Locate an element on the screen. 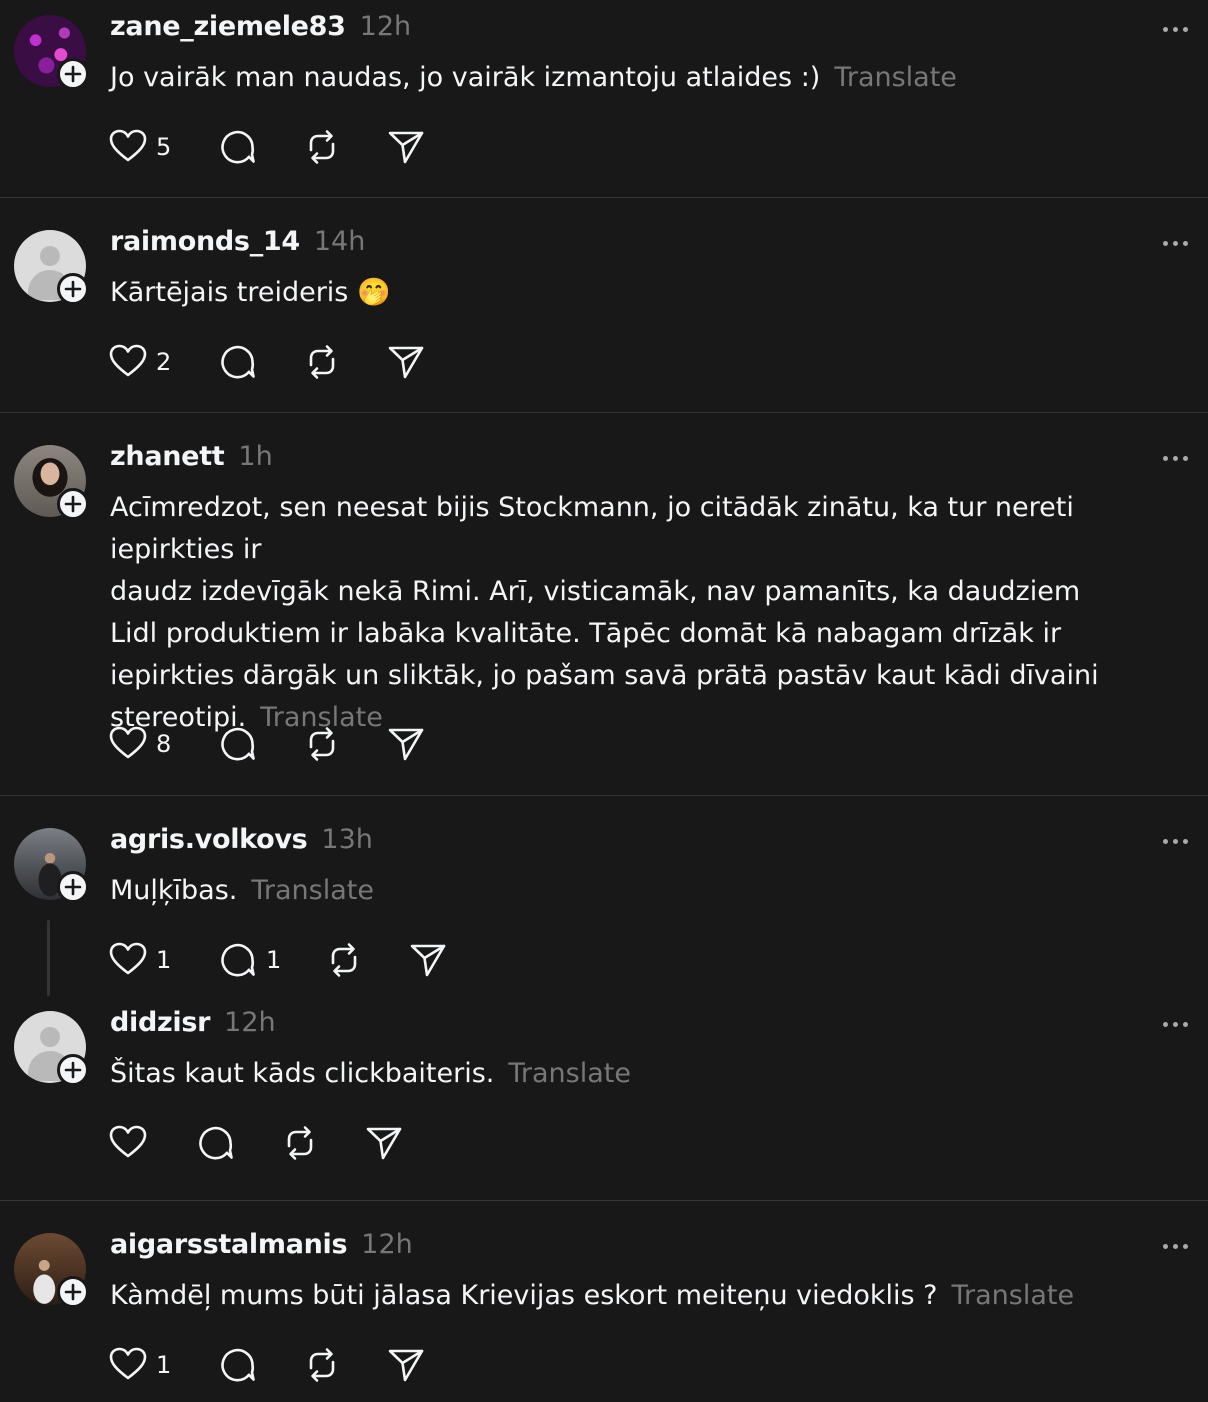 The height and width of the screenshot is (1402, 1208). post-header: aigarsstalmanis 12h is located at coordinates (261, 1244).